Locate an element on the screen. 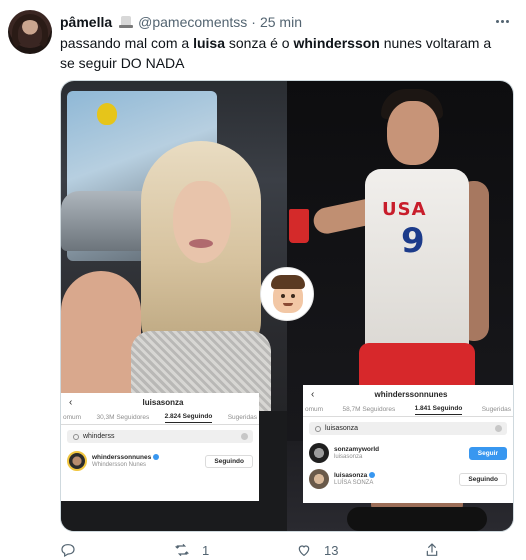 This screenshot has height=560, width=526. ig-tab-active: 2.824 Seguindo is located at coordinates (188, 418).